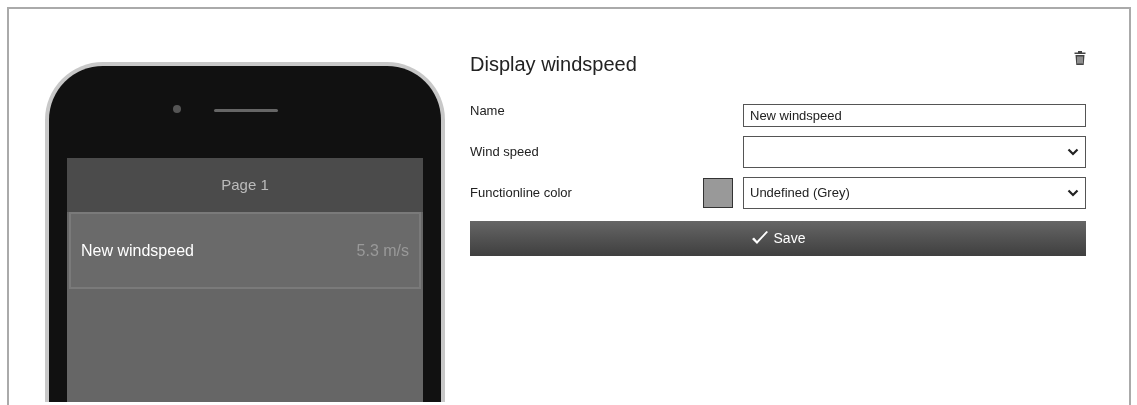  What do you see at coordinates (1080, 58) in the screenshot?
I see `trash-icon` at bounding box center [1080, 58].